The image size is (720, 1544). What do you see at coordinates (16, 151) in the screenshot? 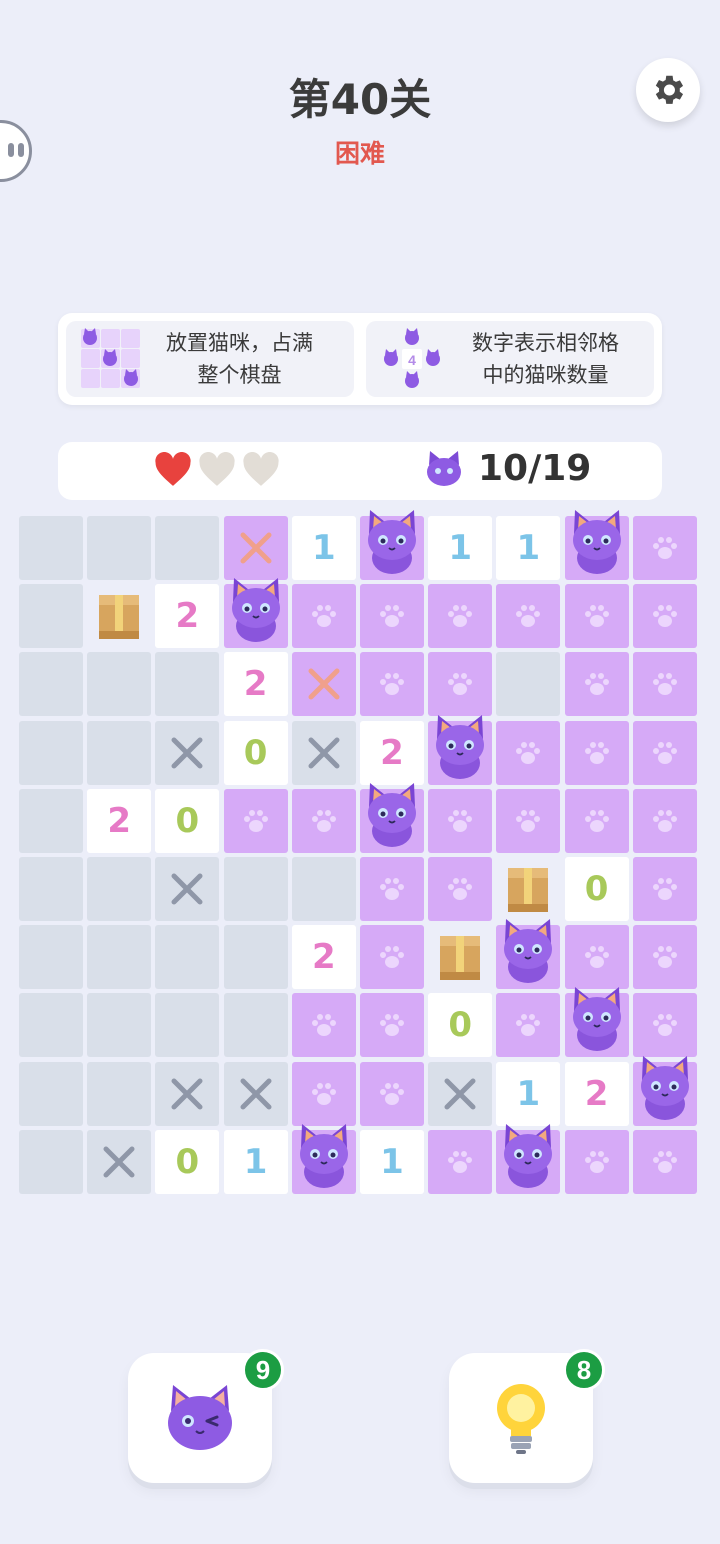
I see `side-menu-tab` at bounding box center [16, 151].